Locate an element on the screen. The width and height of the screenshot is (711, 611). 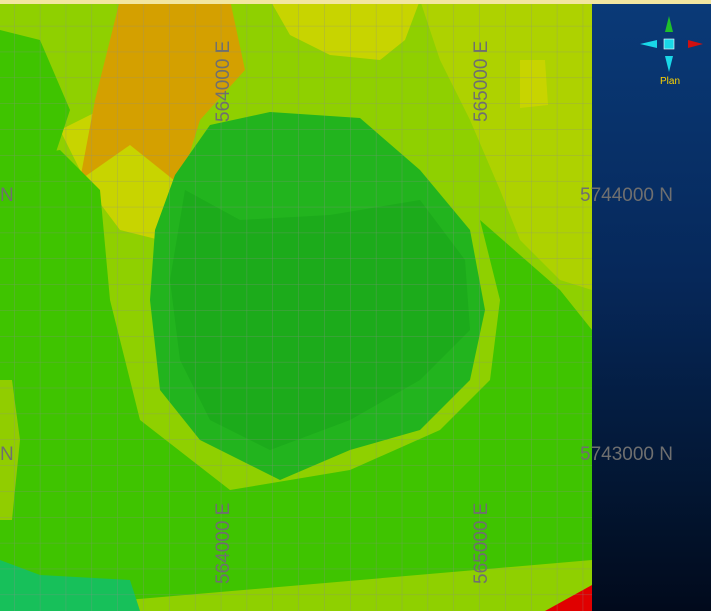
view-orientation-widget: Plan is located at coordinates (670, 52).